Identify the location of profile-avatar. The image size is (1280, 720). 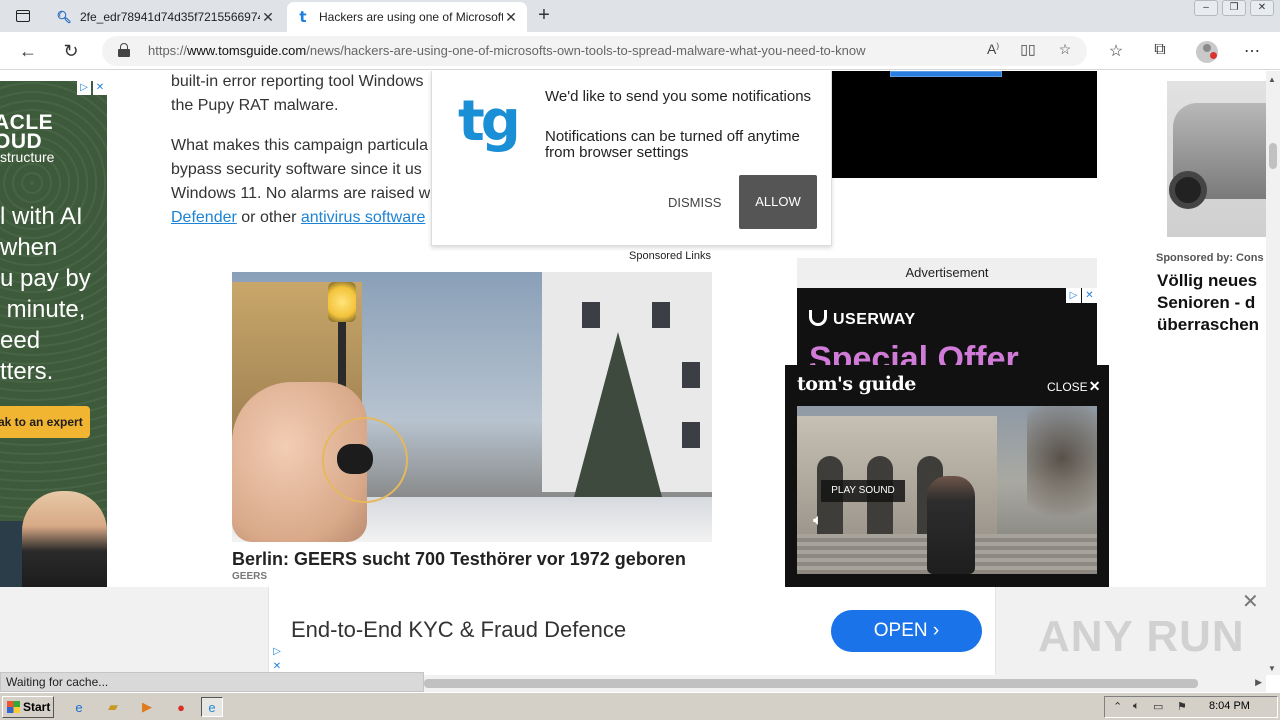
(1207, 52).